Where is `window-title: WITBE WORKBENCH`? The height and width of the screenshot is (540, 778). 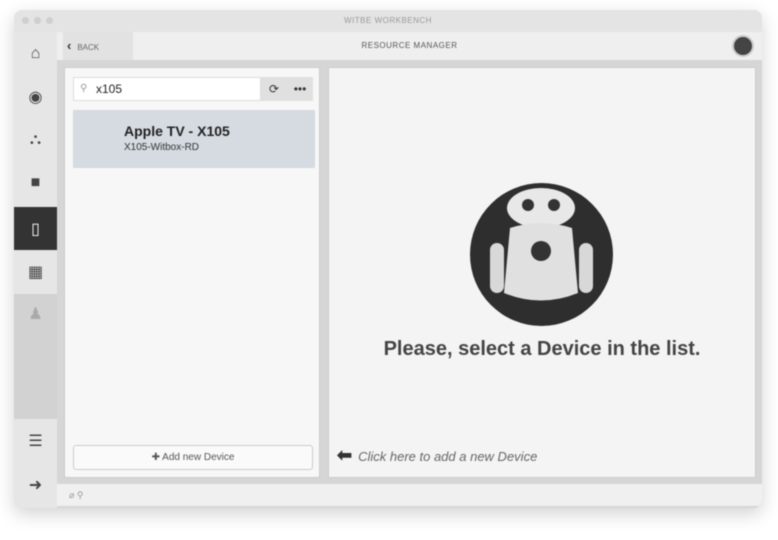 window-title: WITBE WORKBENCH is located at coordinates (388, 20).